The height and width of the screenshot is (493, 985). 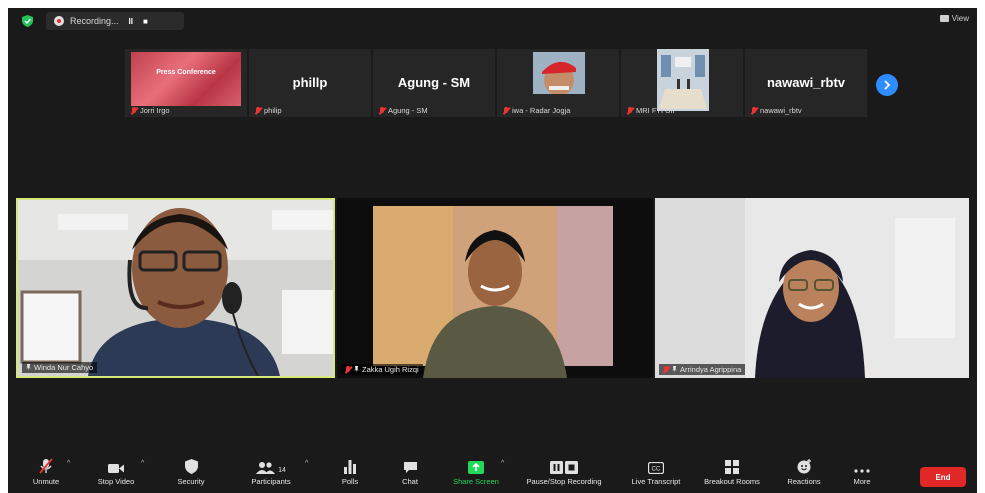 I want to click on participant-name-label: philip, so click(x=268, y=110).